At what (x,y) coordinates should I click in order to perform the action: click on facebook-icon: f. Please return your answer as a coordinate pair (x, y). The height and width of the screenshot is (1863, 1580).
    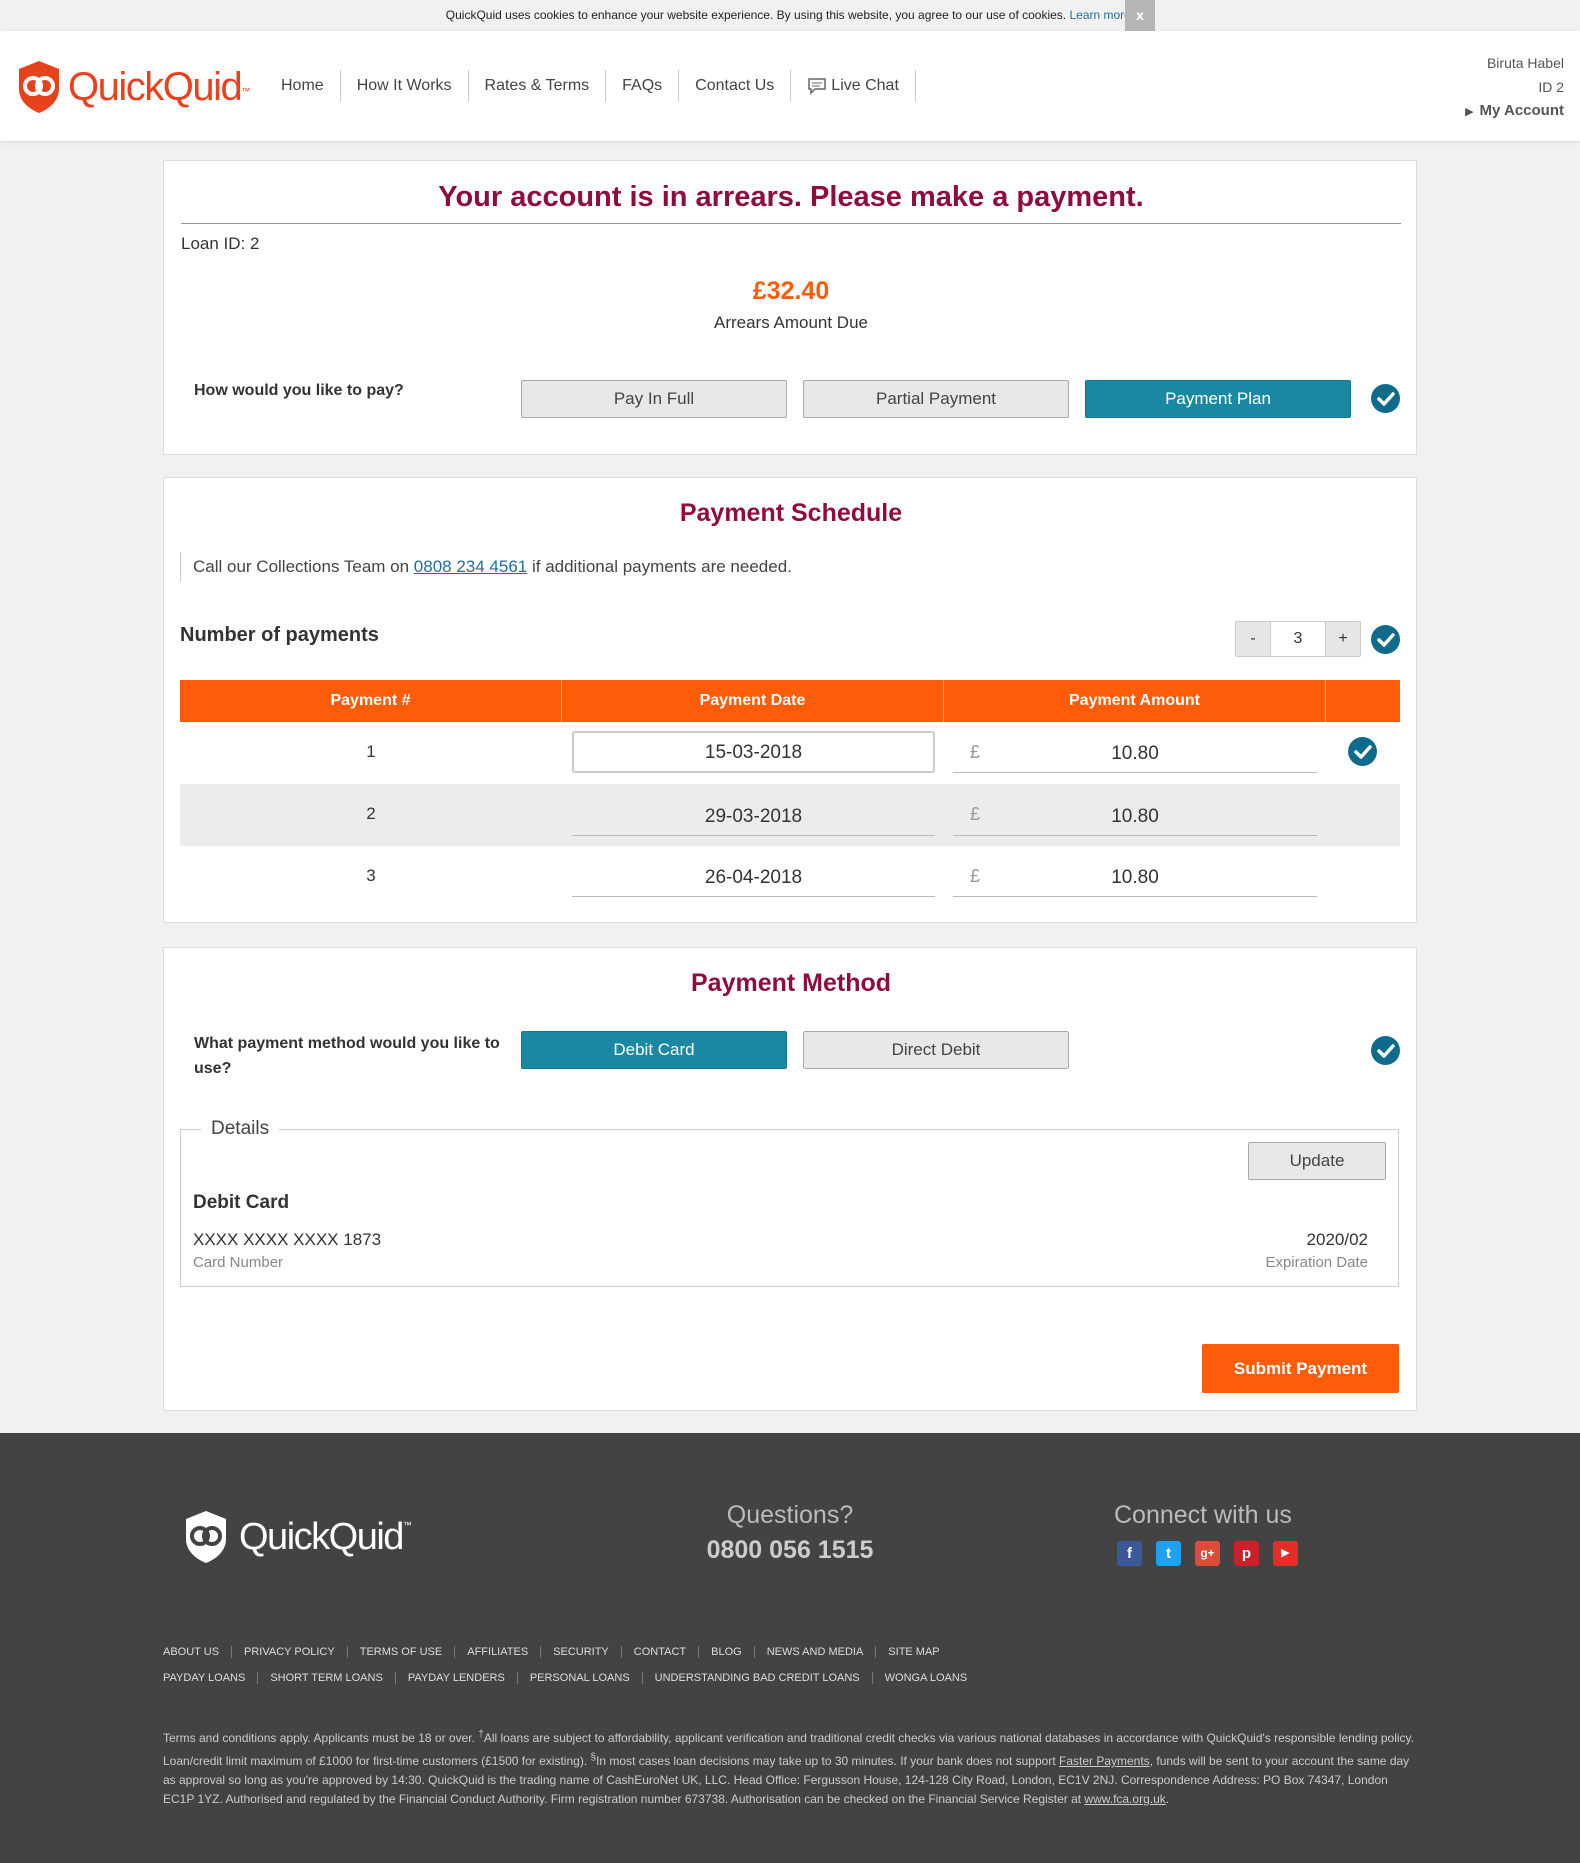
    Looking at the image, I should click on (1129, 1553).